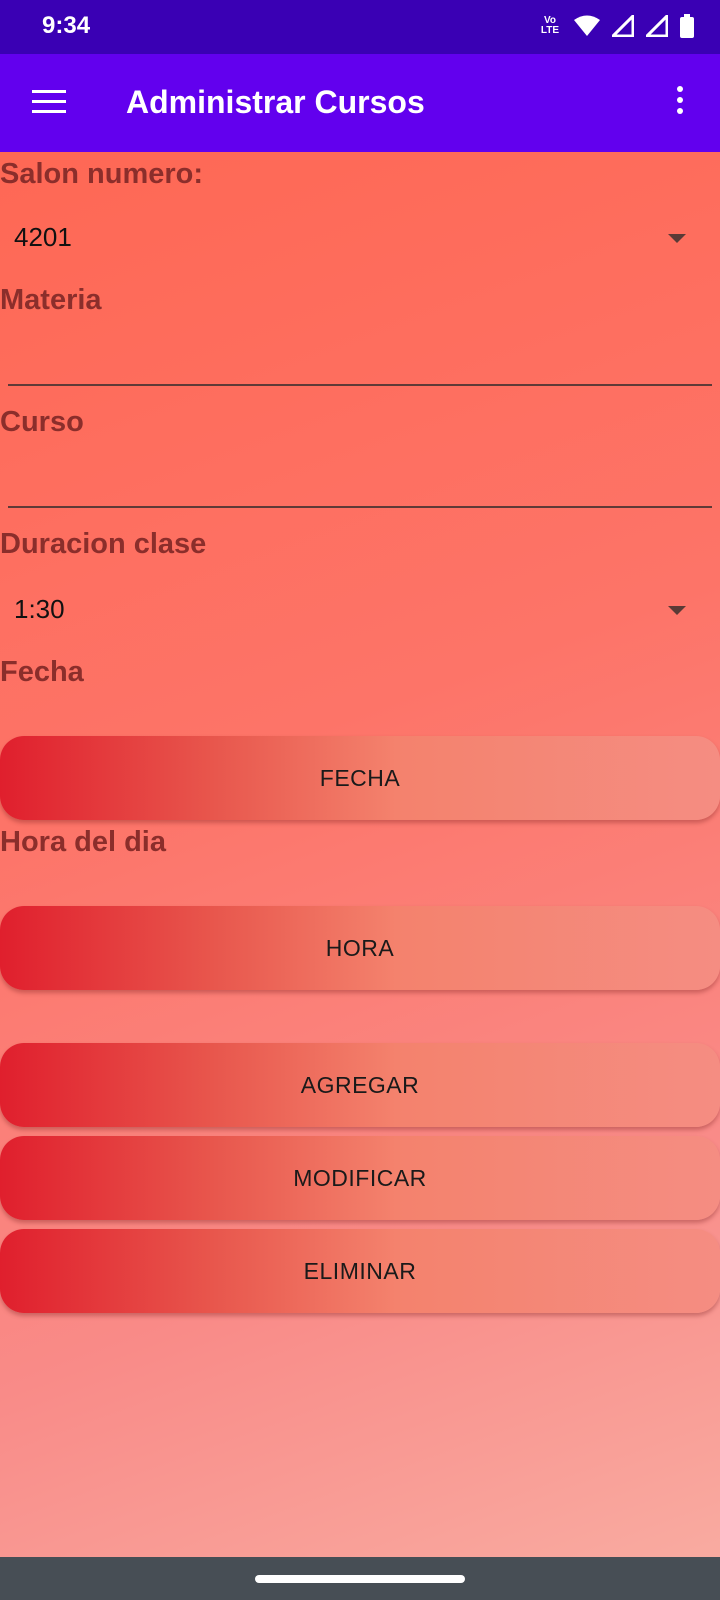 The image size is (720, 1600). I want to click on app-bar: Administrar Cursos, so click(360, 103).